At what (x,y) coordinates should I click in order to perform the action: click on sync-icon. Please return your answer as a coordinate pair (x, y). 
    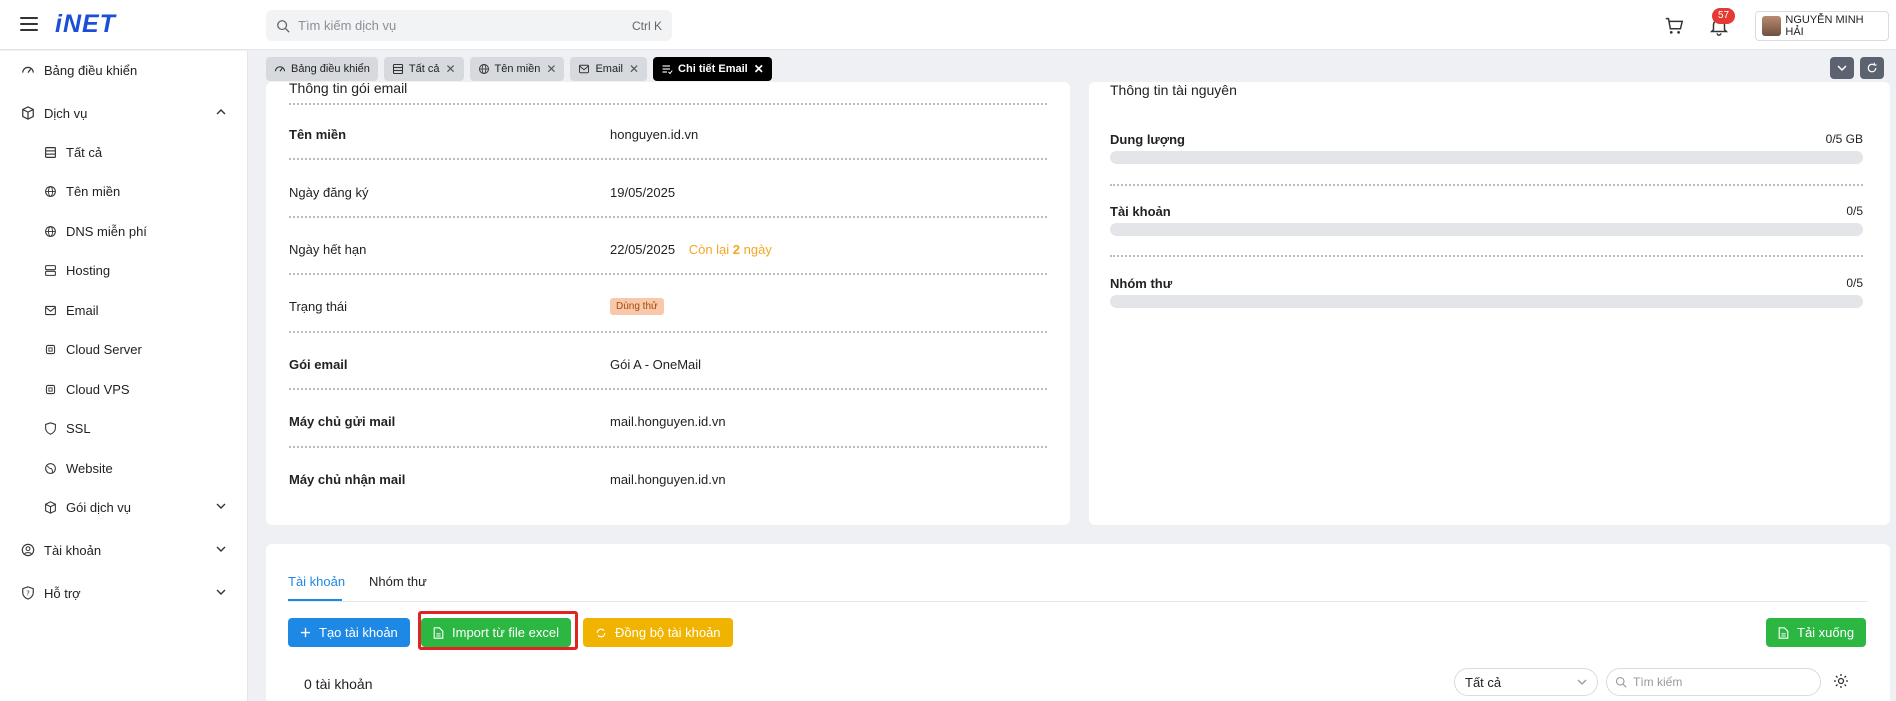
    Looking at the image, I should click on (601, 633).